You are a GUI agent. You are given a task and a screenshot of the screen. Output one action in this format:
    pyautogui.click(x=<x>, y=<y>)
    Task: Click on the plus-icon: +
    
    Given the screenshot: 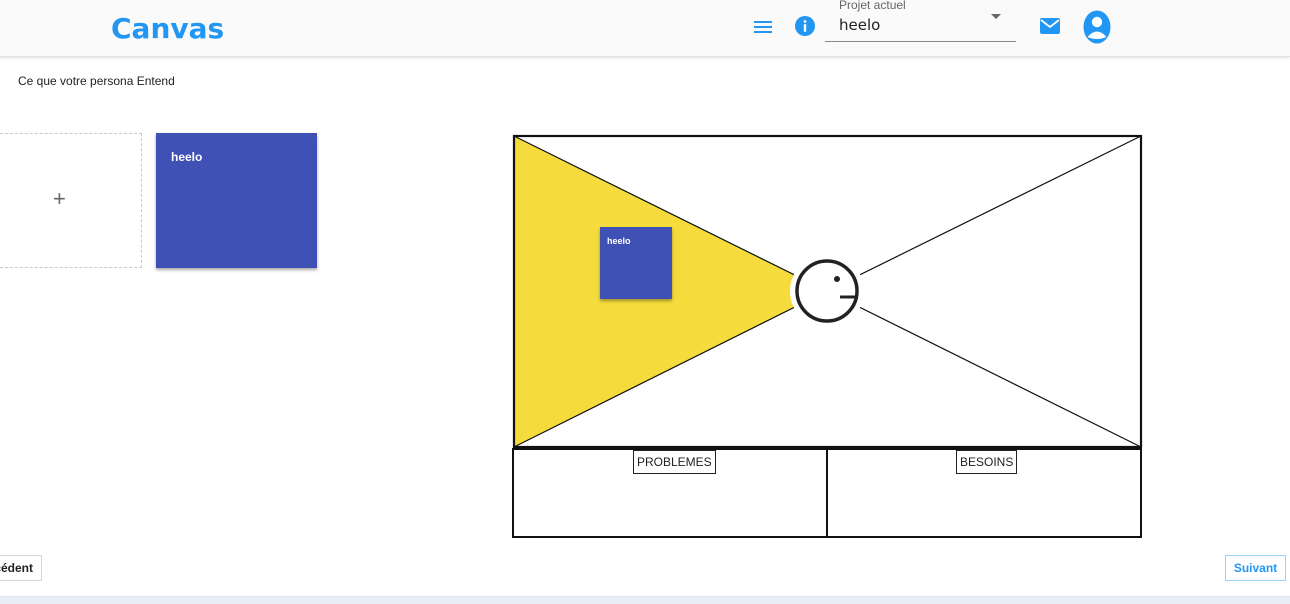 What is the action you would take?
    pyautogui.click(x=59, y=198)
    